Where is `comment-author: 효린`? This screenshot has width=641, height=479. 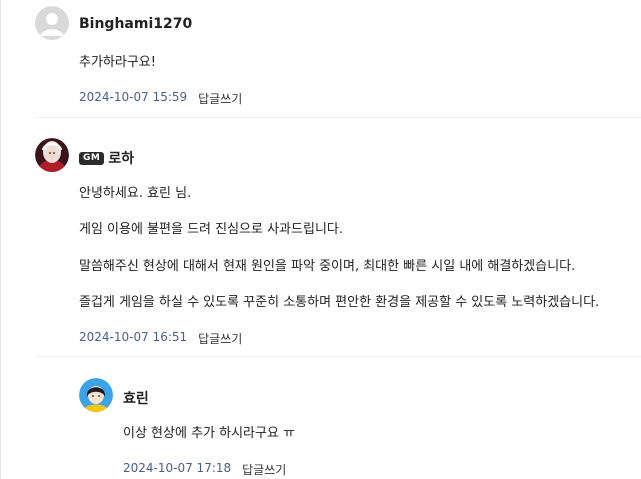 comment-author: 효린 is located at coordinates (136, 398).